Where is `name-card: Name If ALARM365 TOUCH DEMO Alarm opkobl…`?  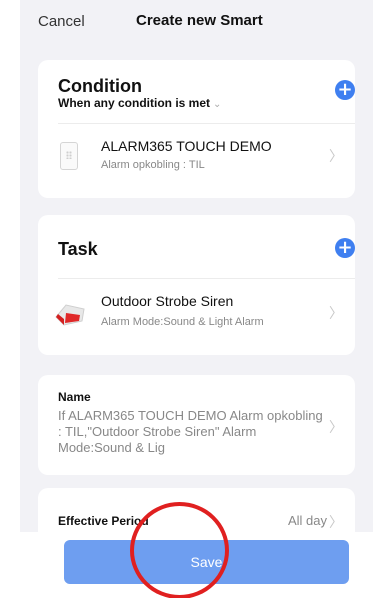 name-card: Name If ALARM365 TOUCH DEMO Alarm opkobl… is located at coordinates (196, 425).